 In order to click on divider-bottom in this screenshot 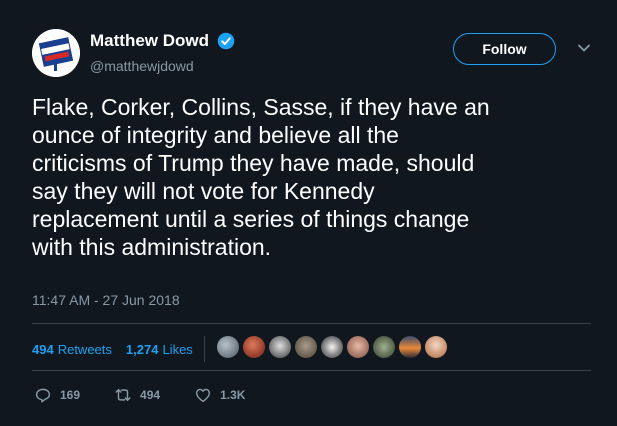, I will do `click(311, 370)`.